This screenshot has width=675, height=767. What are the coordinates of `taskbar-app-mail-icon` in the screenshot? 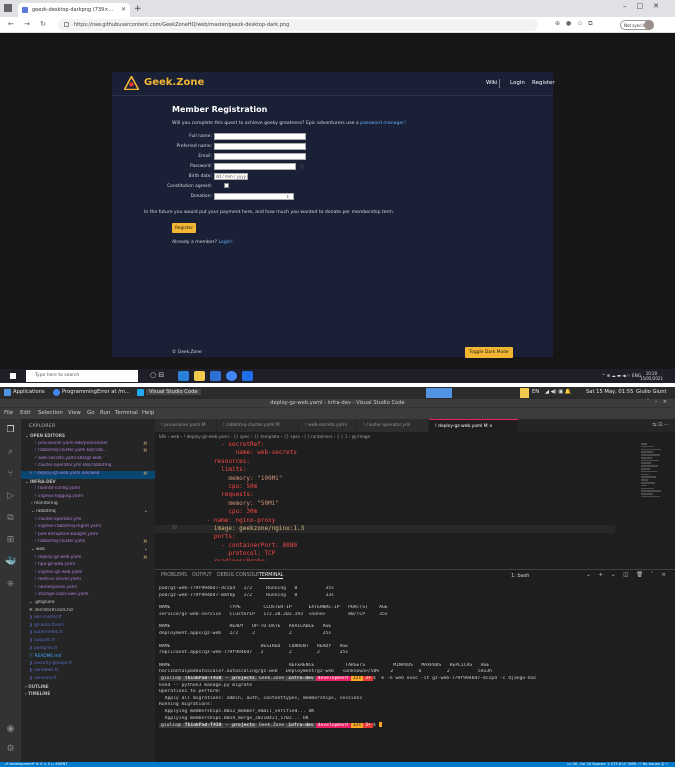 It's located at (215, 376).